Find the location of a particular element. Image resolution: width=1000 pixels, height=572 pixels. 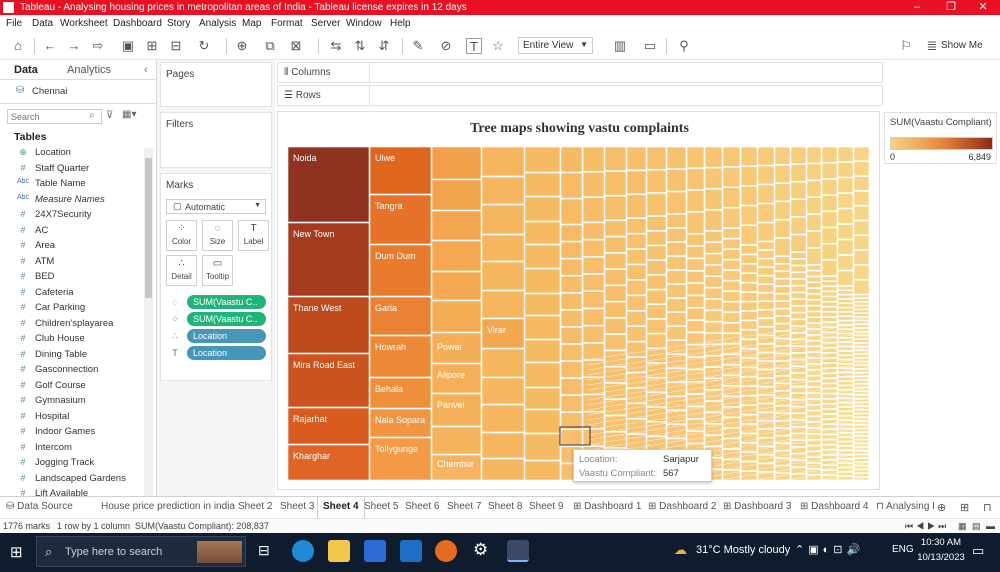

taskbar-search: ⌕ Type here to search is located at coordinates (141, 551).